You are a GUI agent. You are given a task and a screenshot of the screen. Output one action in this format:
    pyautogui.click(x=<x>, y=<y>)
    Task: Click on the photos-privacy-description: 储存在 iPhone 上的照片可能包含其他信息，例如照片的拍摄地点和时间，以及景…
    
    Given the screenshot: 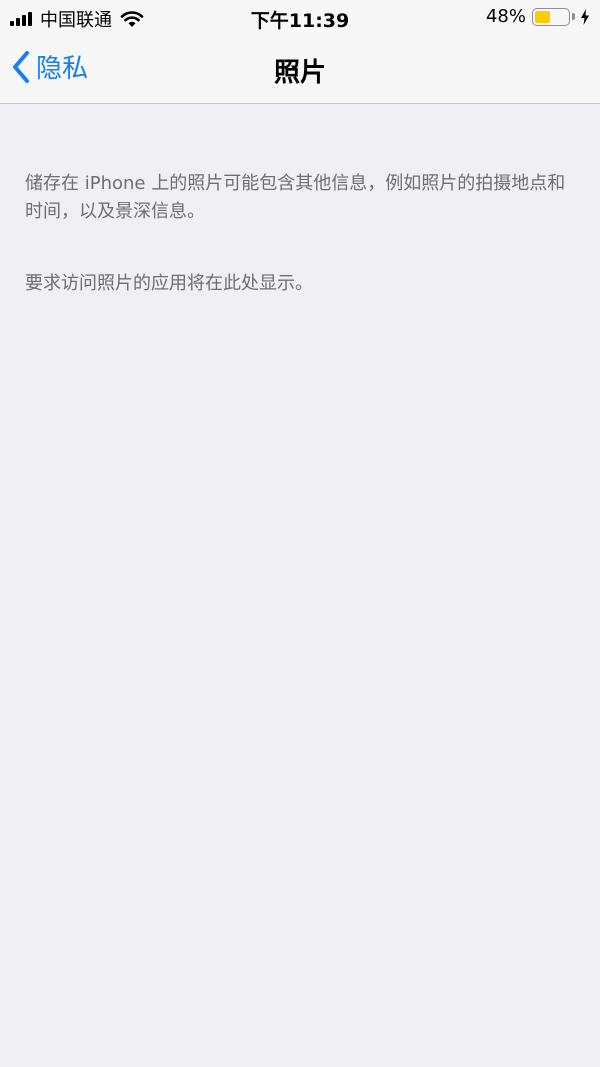 What is the action you would take?
    pyautogui.click(x=295, y=197)
    